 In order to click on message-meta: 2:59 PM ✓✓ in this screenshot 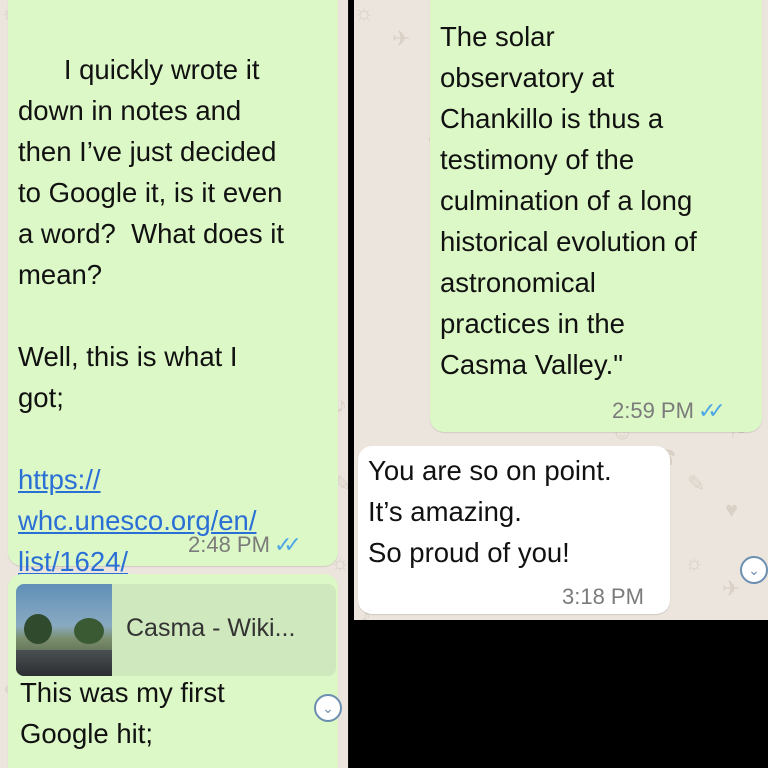, I will do `click(669, 411)`.